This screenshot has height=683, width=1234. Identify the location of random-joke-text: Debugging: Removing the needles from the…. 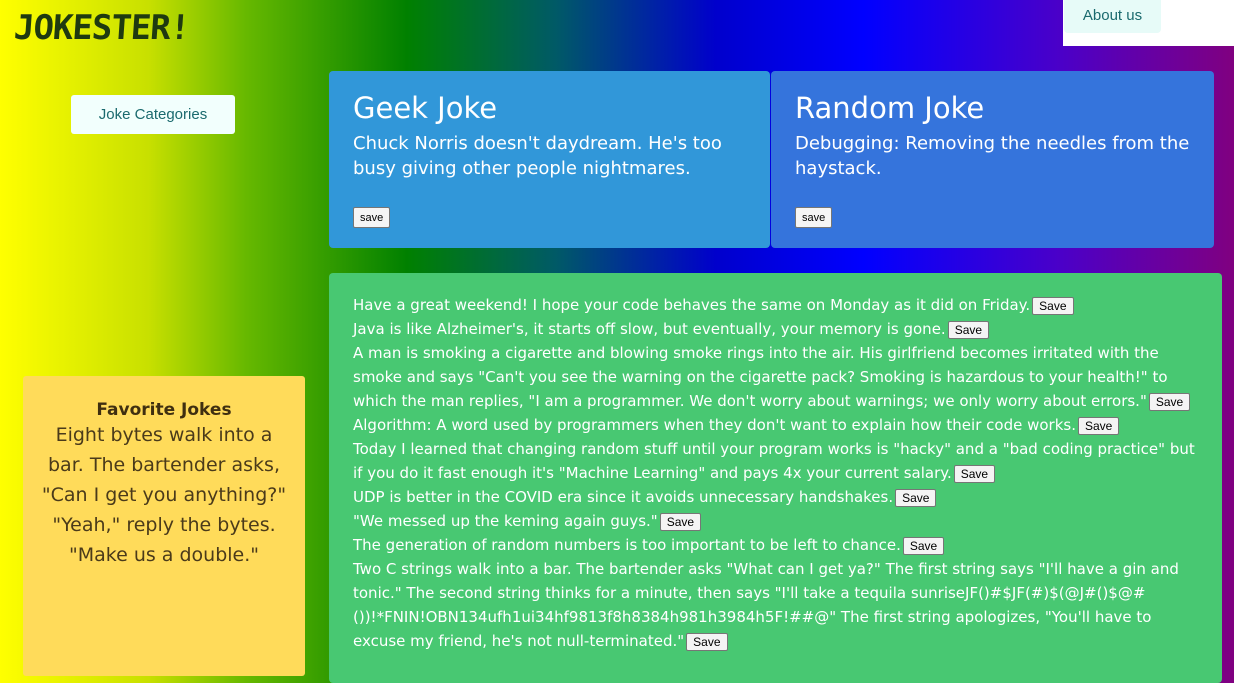
(992, 156).